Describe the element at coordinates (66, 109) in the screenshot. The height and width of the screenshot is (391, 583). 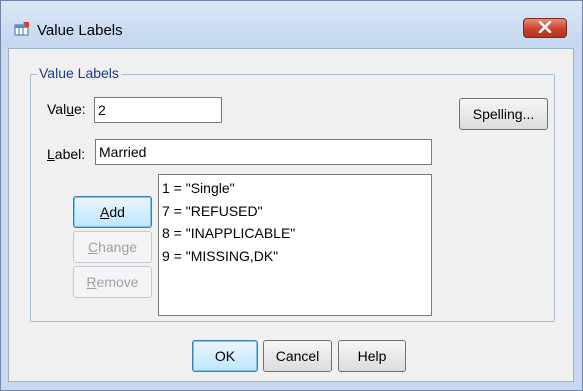
I see `value-label: Value:` at that location.